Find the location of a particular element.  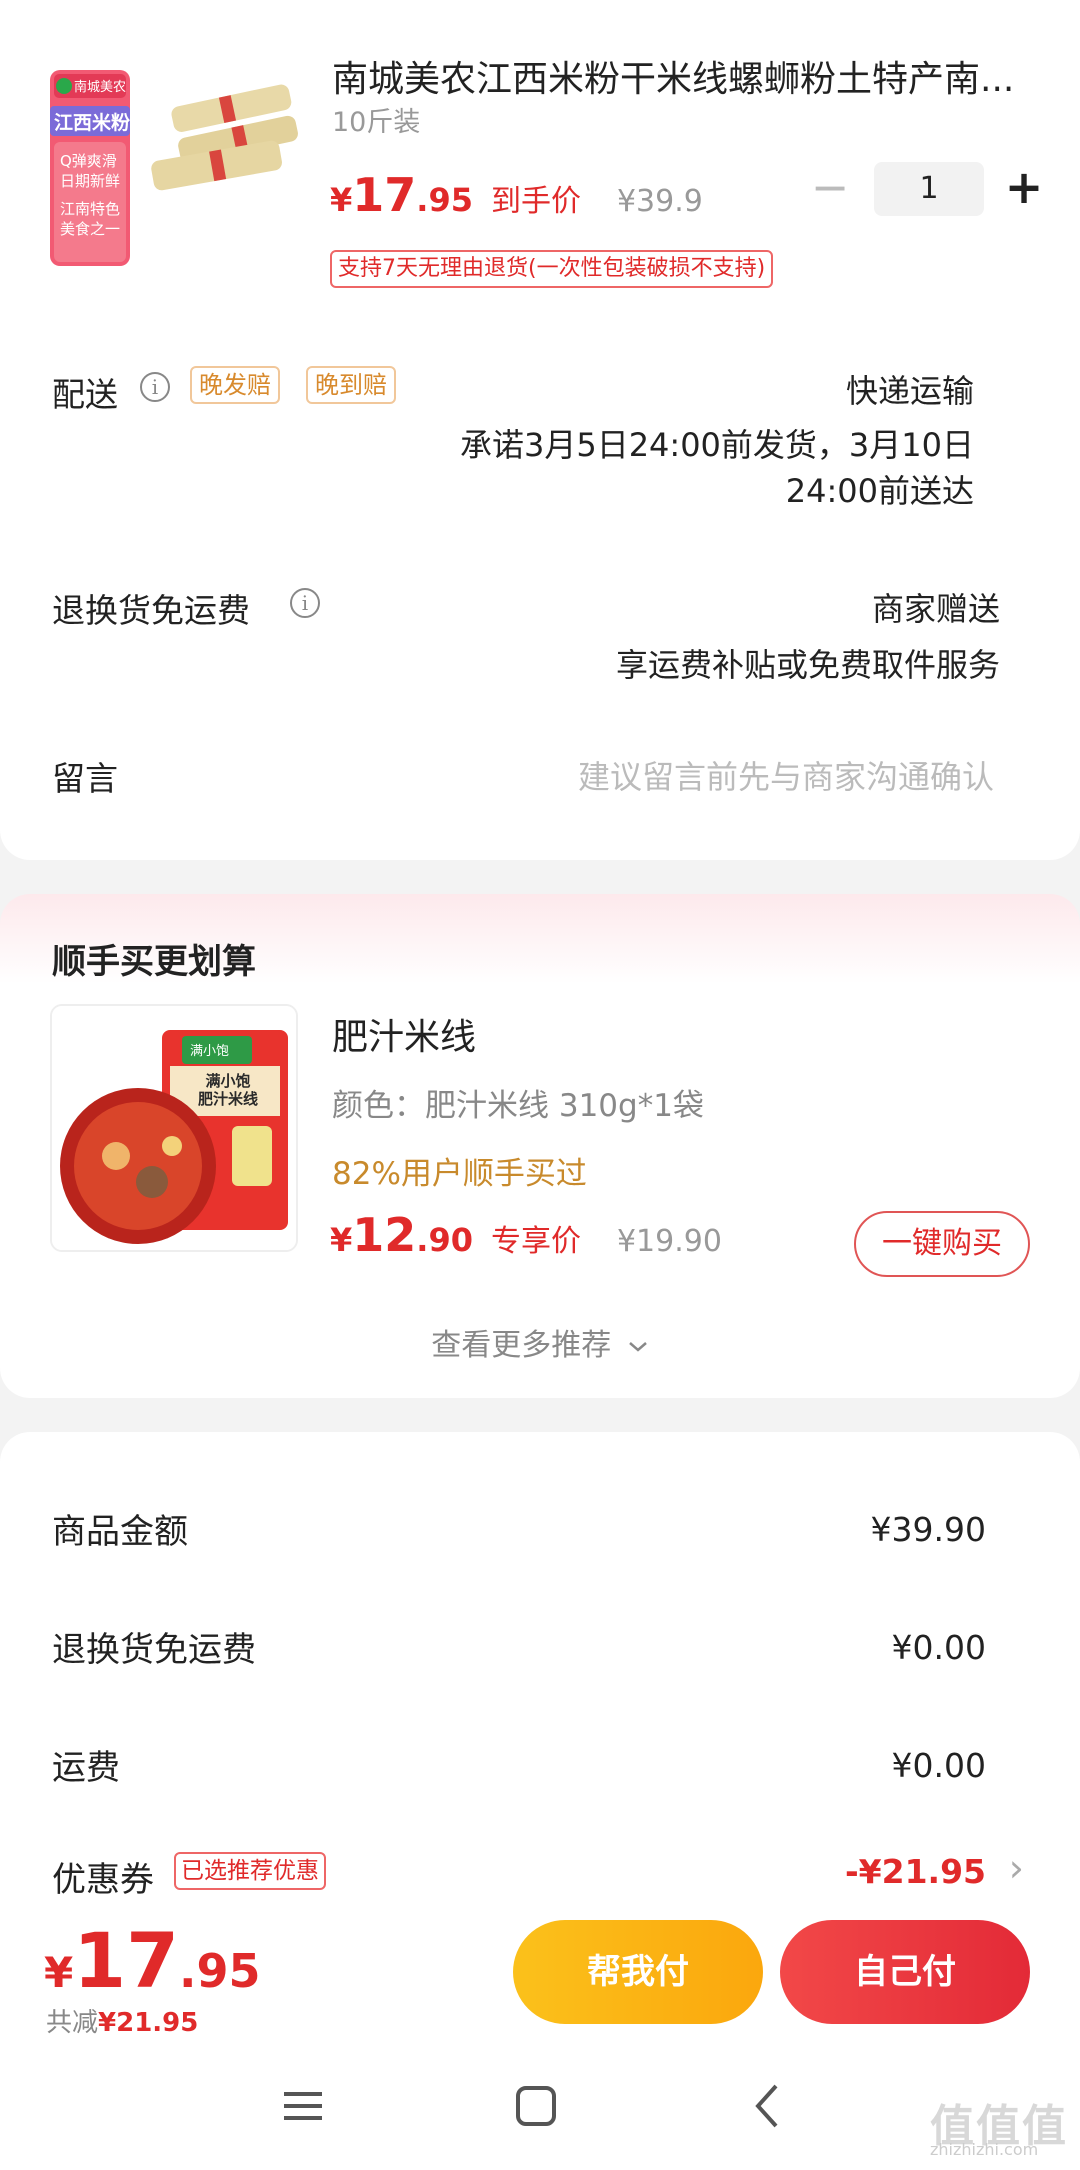

back-icon is located at coordinates (767, 2106).